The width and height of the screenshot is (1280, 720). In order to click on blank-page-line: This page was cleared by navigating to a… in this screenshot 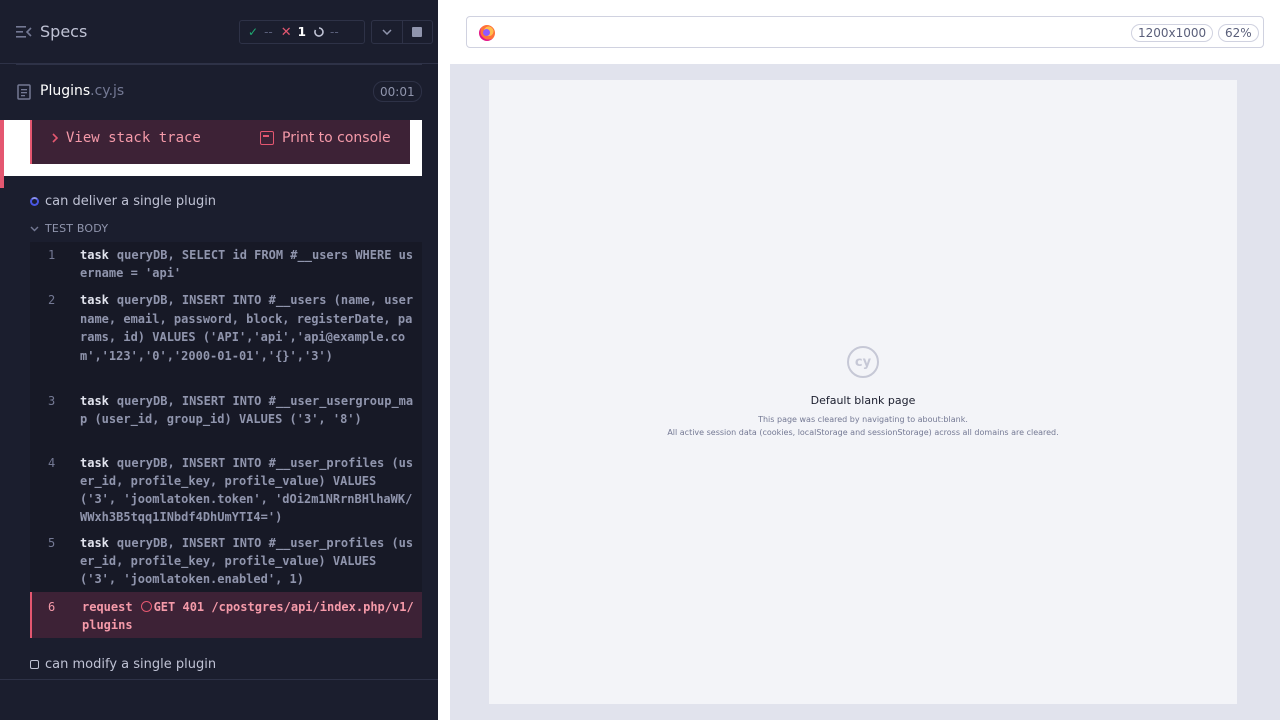, I will do `click(863, 419)`.